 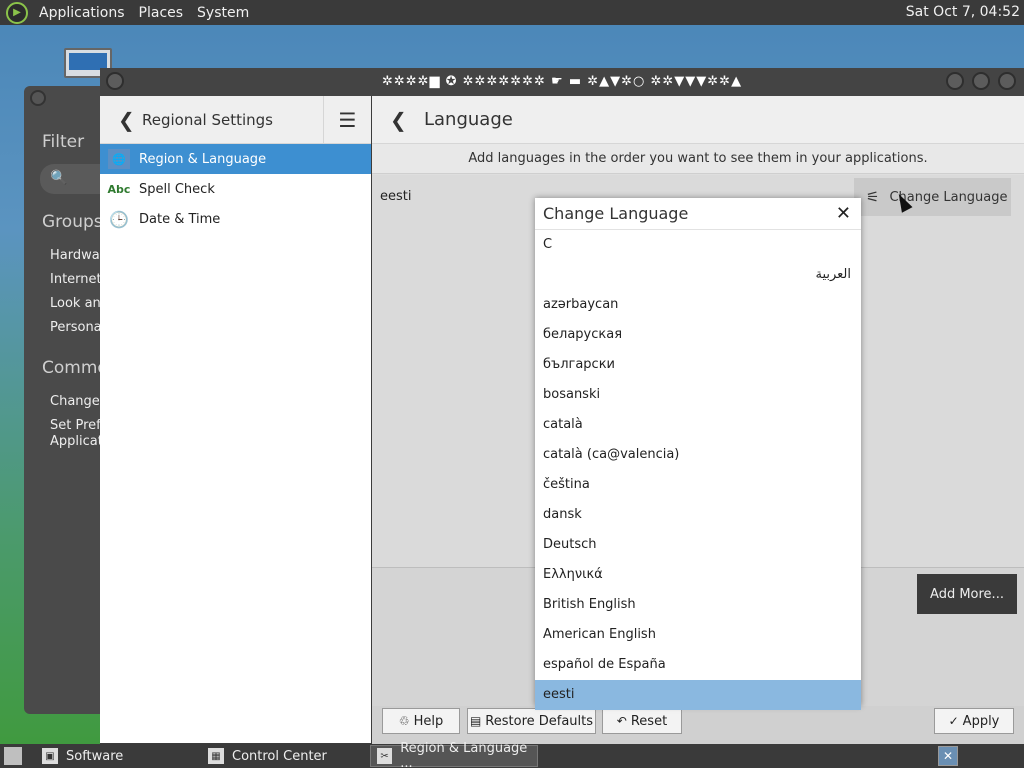 I want to click on language-option: Ελληνικά, so click(x=698, y=575).